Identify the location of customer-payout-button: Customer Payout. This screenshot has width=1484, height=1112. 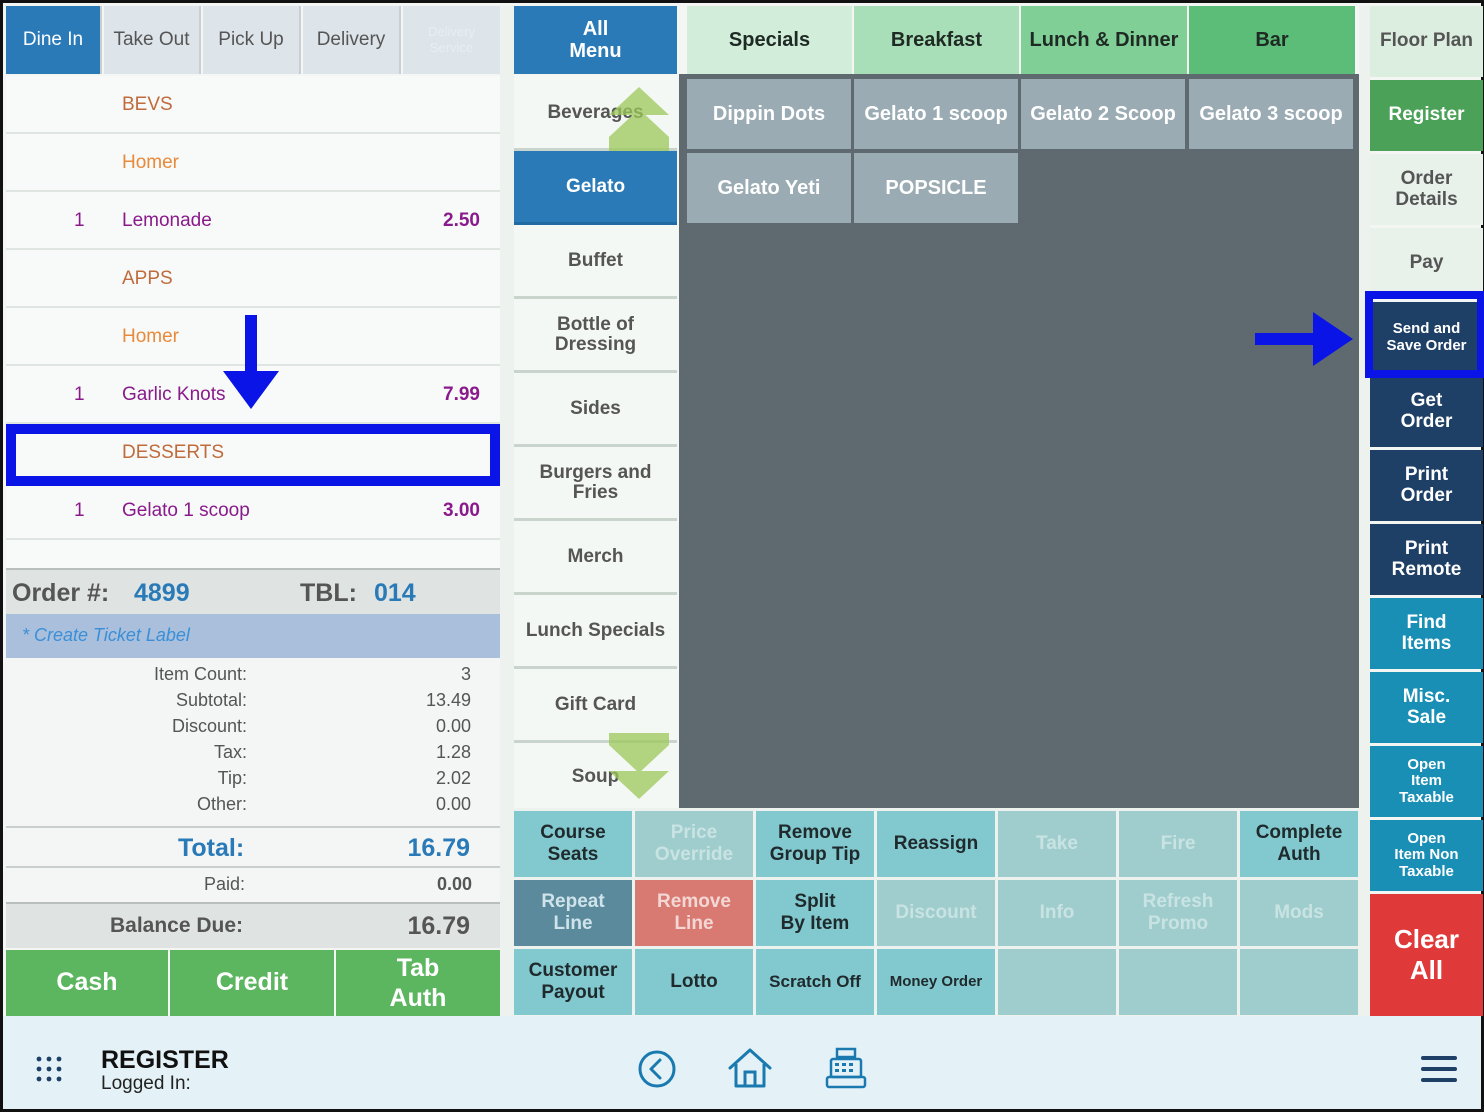
(573, 982).